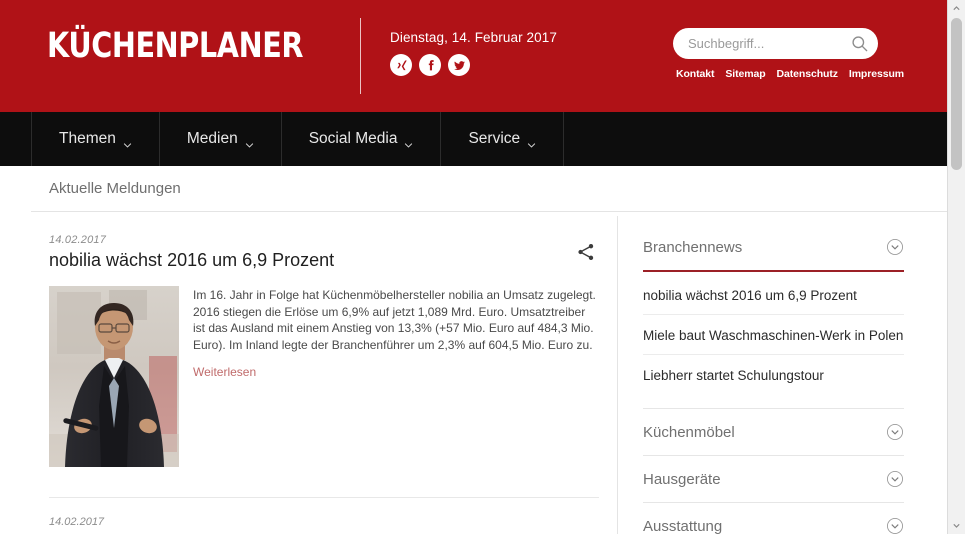 The image size is (965, 534). I want to click on main-navigation: Themen Medien Social Media Service, so click(473, 139).